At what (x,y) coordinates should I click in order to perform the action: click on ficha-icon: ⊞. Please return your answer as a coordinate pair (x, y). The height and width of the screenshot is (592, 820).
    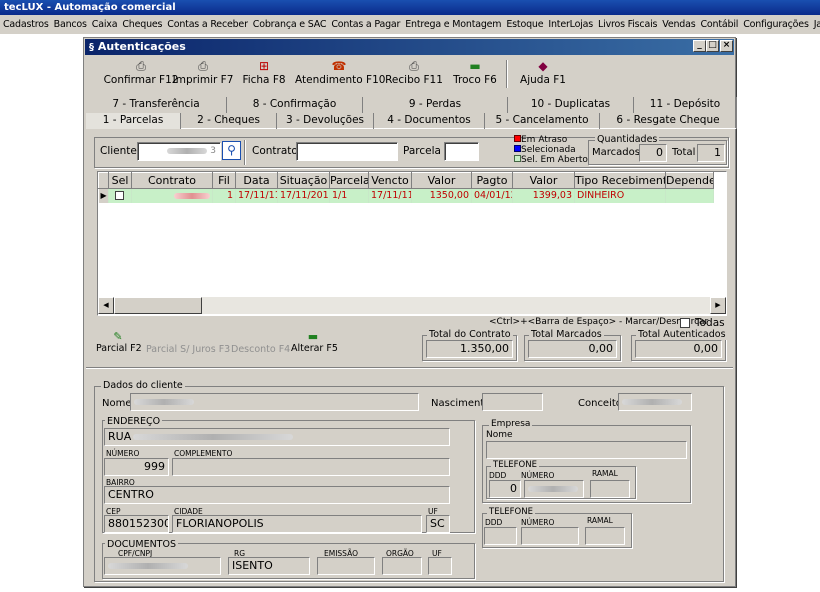
    Looking at the image, I should click on (264, 66).